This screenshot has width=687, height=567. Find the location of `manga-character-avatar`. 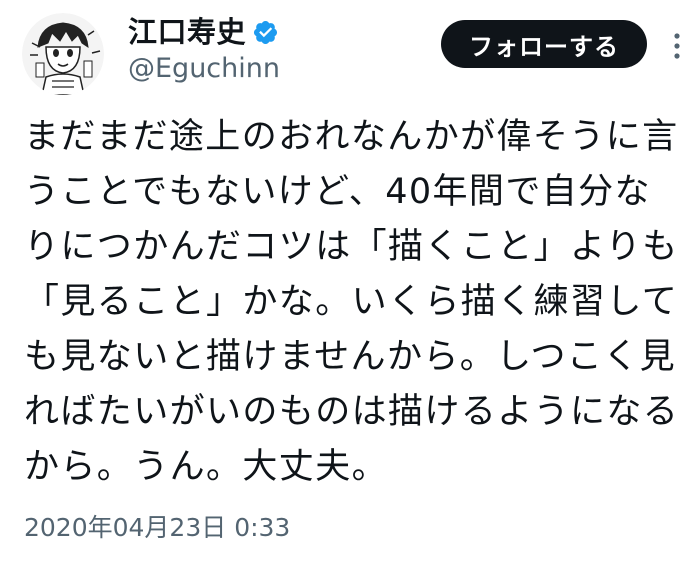

manga-character-avatar is located at coordinates (63, 54).